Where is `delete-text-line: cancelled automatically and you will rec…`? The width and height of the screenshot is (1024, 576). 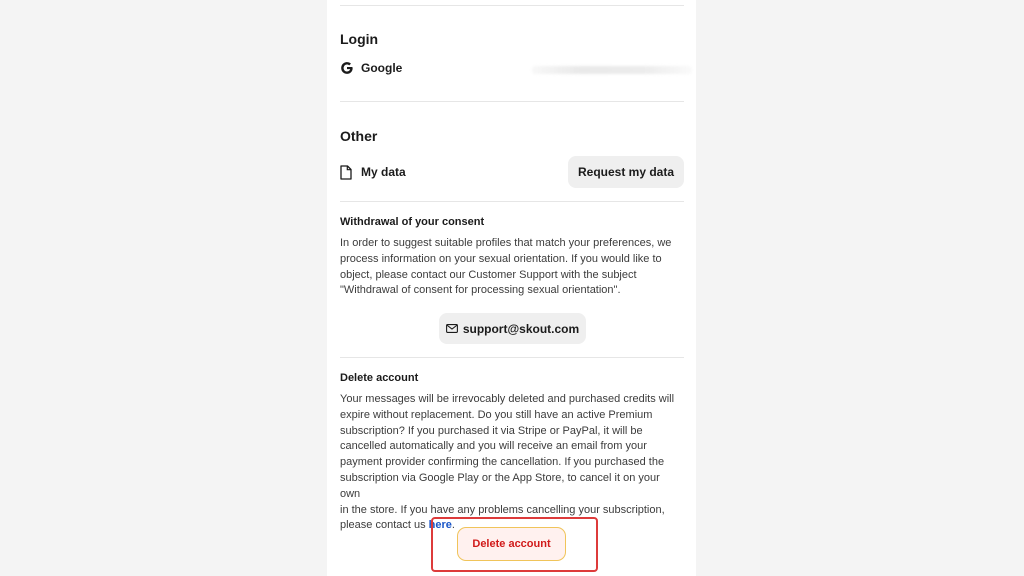
delete-text-line: cancelled automatically and you will rec… is located at coordinates (493, 446).